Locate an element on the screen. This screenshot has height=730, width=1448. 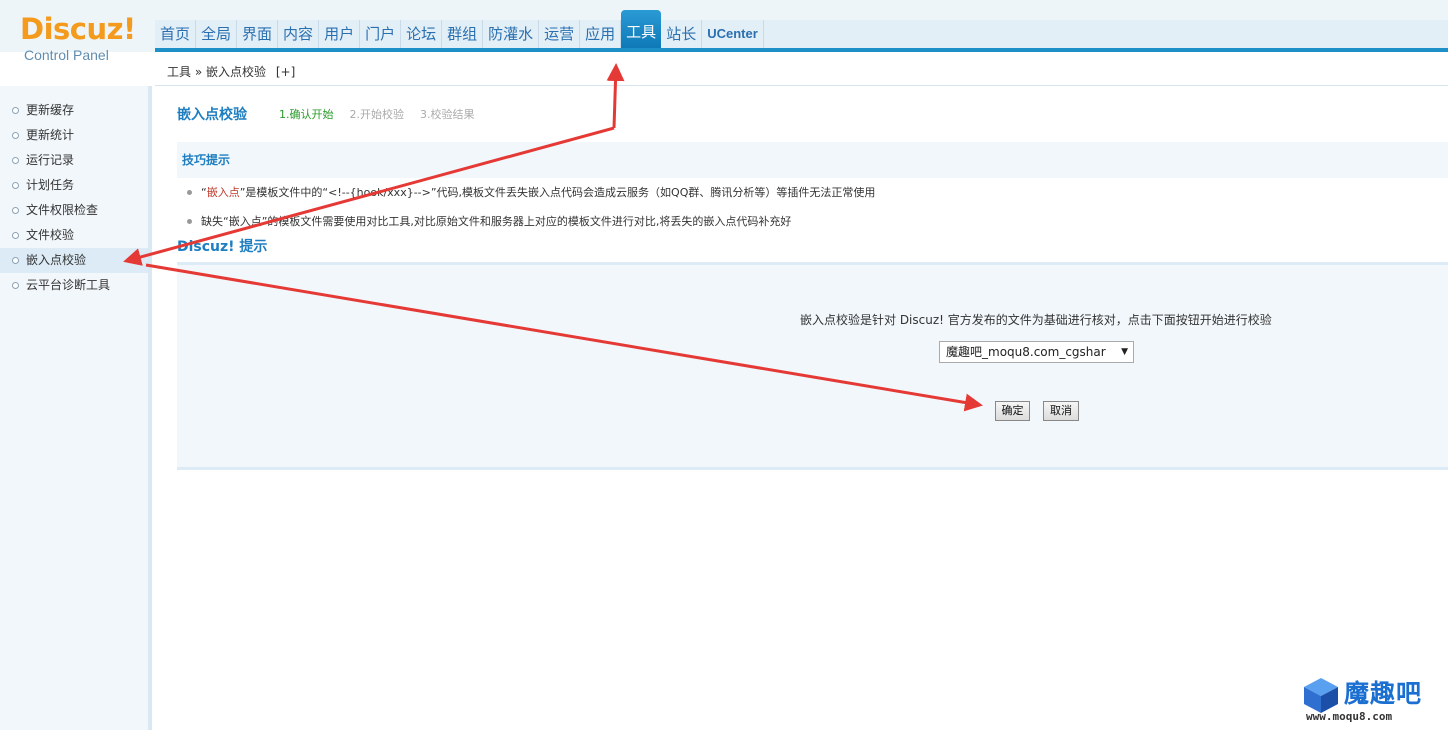
tip-highlight: 嵌入点 is located at coordinates (223, 192).